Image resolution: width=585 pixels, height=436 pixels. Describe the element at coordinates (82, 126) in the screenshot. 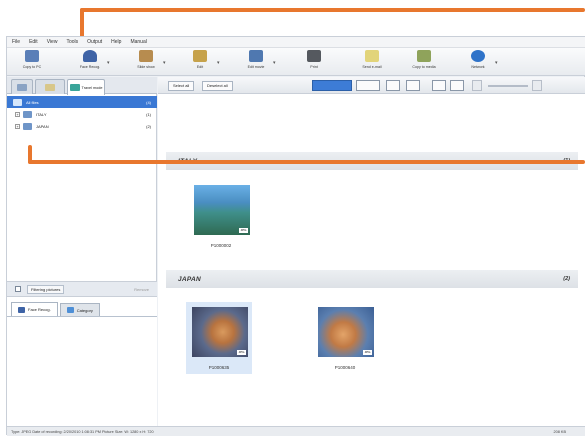

I see `tree-item-japan: + JAPAN (2)` at that location.